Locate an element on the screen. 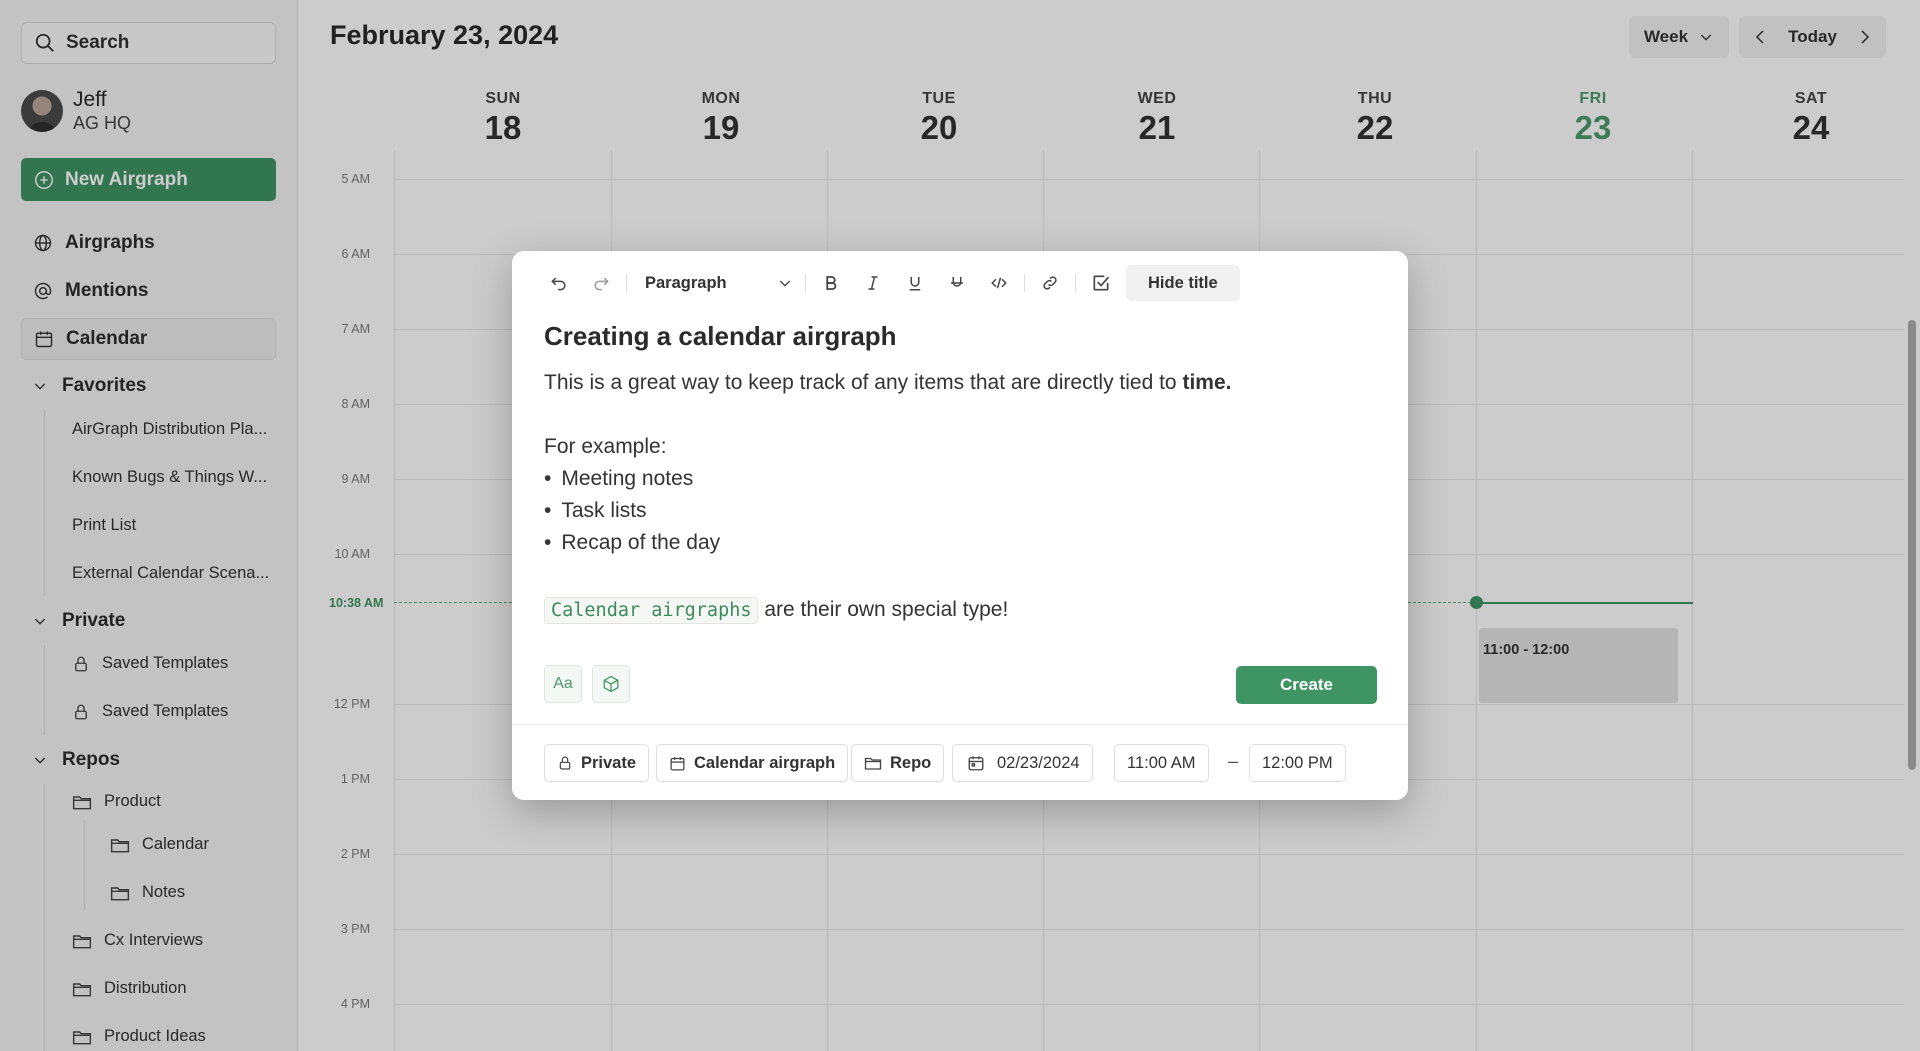 The width and height of the screenshot is (1920, 1051). checkbox-icon is located at coordinates (1101, 283).